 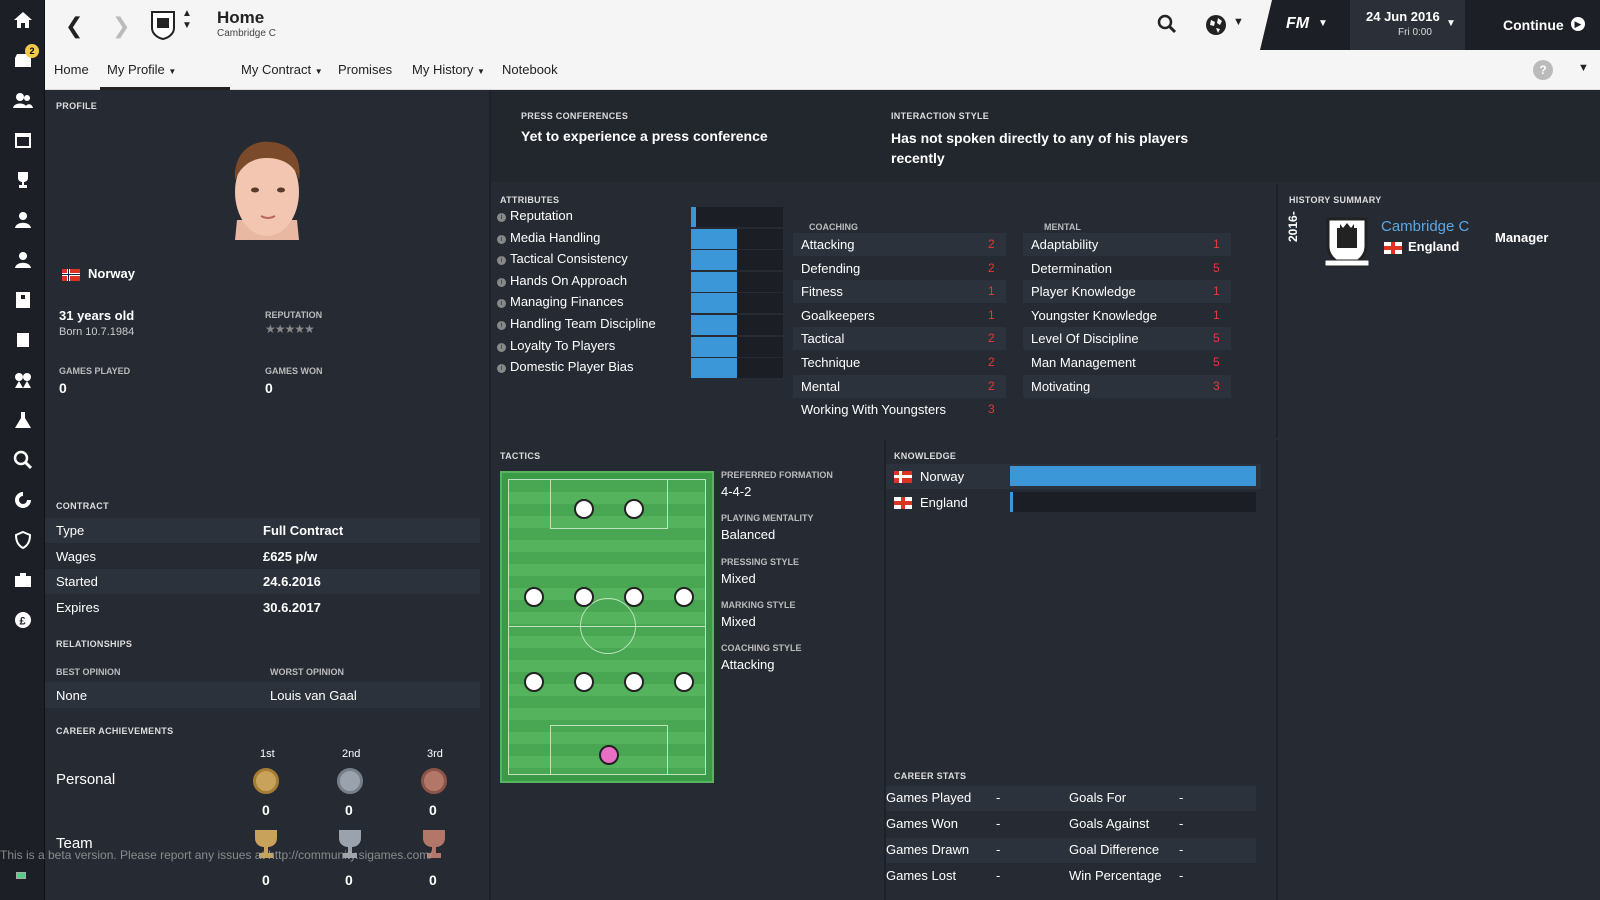 I want to click on coaching-row: Working With Youngsters 3, so click(x=899, y=409).